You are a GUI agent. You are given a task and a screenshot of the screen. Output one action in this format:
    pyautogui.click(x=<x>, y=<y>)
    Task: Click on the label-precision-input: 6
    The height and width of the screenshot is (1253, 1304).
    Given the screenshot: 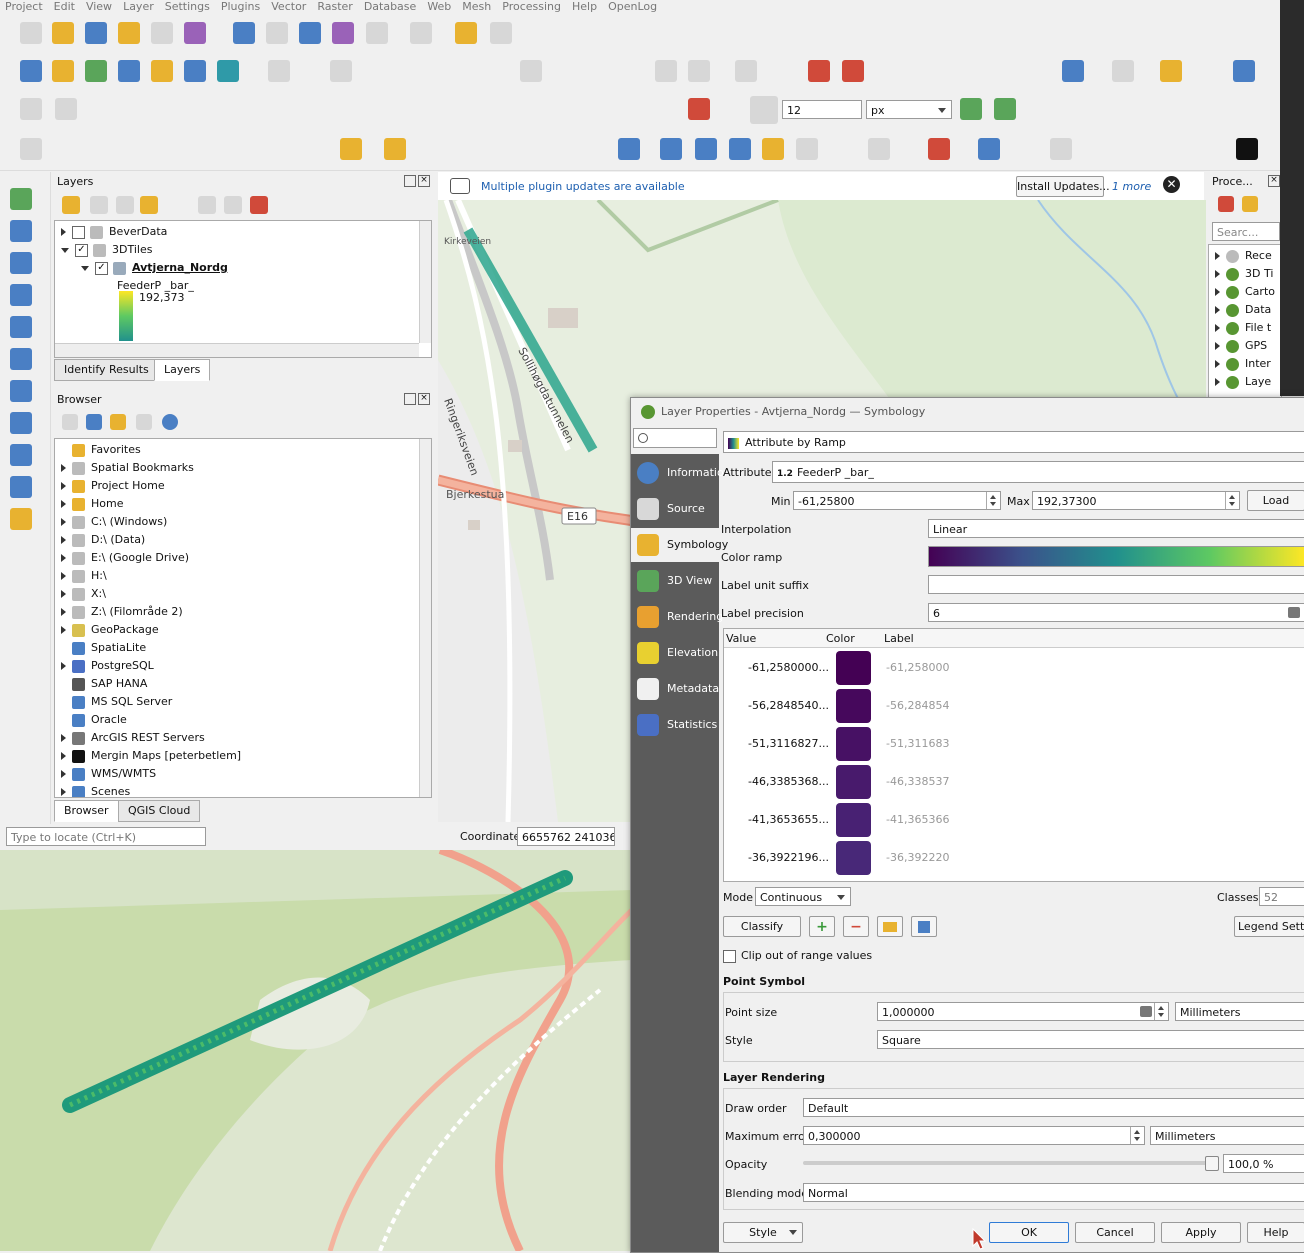 What is the action you would take?
    pyautogui.click(x=1116, y=612)
    